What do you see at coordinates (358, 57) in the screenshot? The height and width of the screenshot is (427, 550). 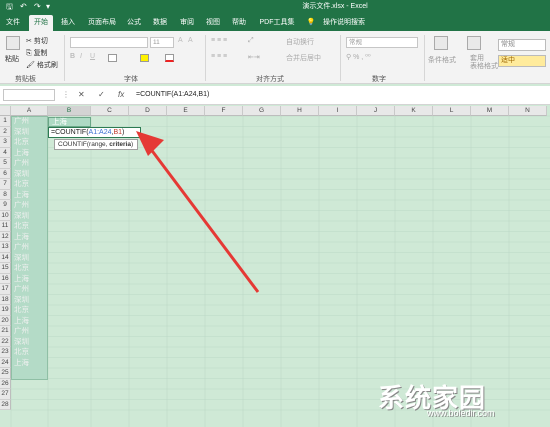 I see `currency-icon: ⚲ % , ⁰⁰` at bounding box center [358, 57].